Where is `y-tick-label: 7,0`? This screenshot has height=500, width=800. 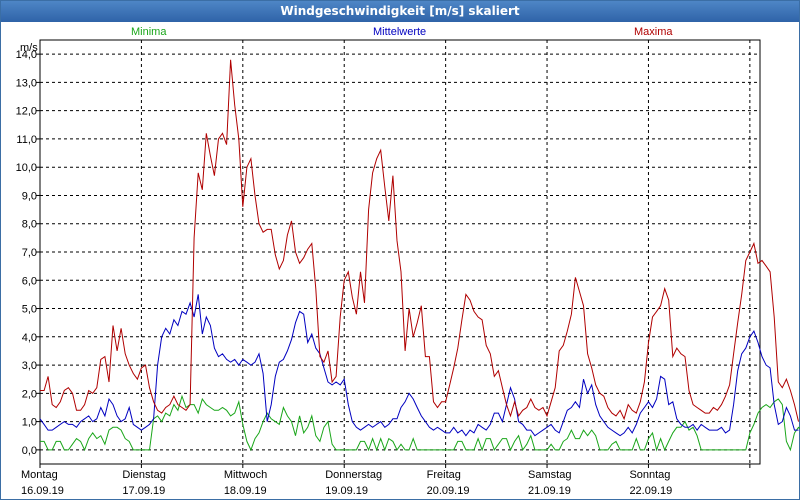
y-tick-label: 7,0 is located at coordinates (29, 253).